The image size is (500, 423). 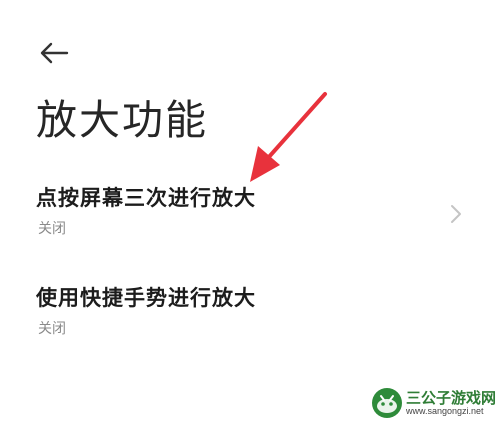 I want to click on arrow-left-icon, so click(x=54, y=53).